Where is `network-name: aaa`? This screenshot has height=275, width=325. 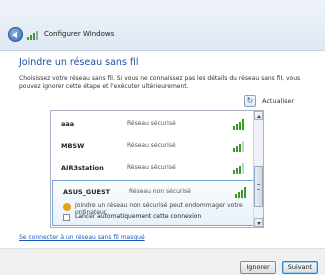
network-name: aaa is located at coordinates (68, 124).